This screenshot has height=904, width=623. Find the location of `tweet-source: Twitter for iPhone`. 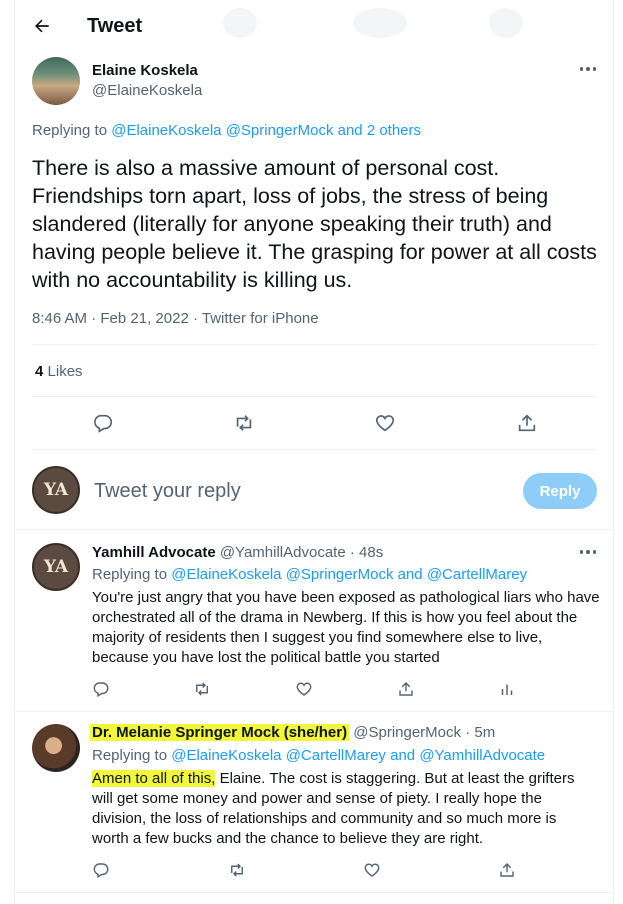

tweet-source: Twitter for iPhone is located at coordinates (260, 318).